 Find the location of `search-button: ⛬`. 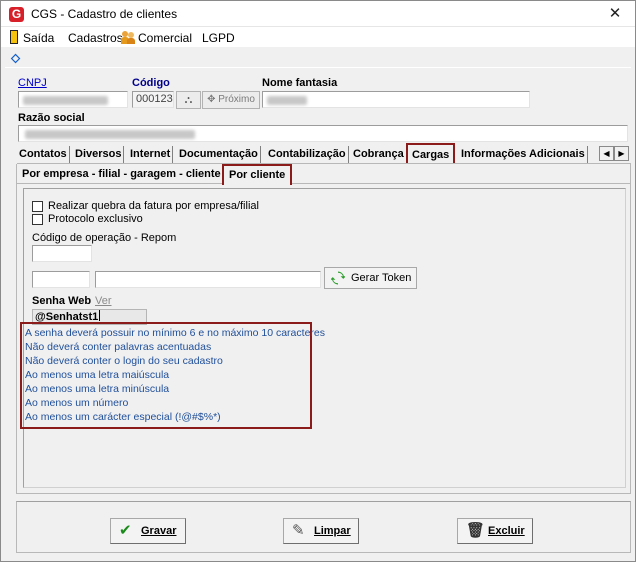

search-button: ⛬ is located at coordinates (188, 100).